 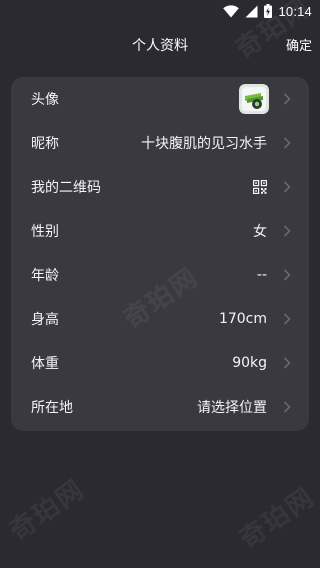 I want to click on location-value: 请选择位置, so click(x=232, y=408).